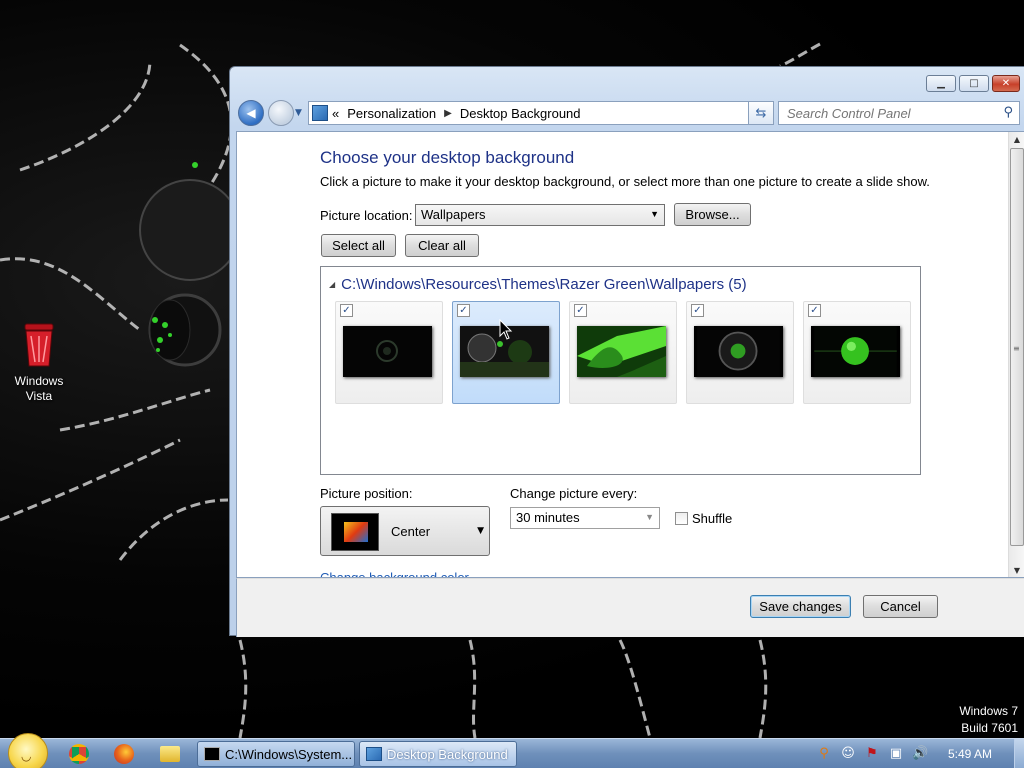 This screenshot has width=1024, height=768. What do you see at coordinates (585, 518) in the screenshot?
I see `change-every-combo: 30 minutes ▼` at bounding box center [585, 518].